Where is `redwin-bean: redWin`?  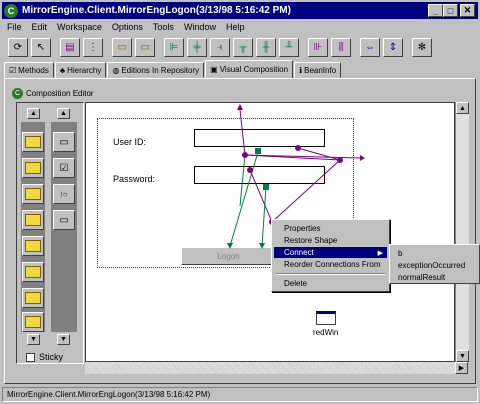
redwin-bean: redWin is located at coordinates (325, 324).